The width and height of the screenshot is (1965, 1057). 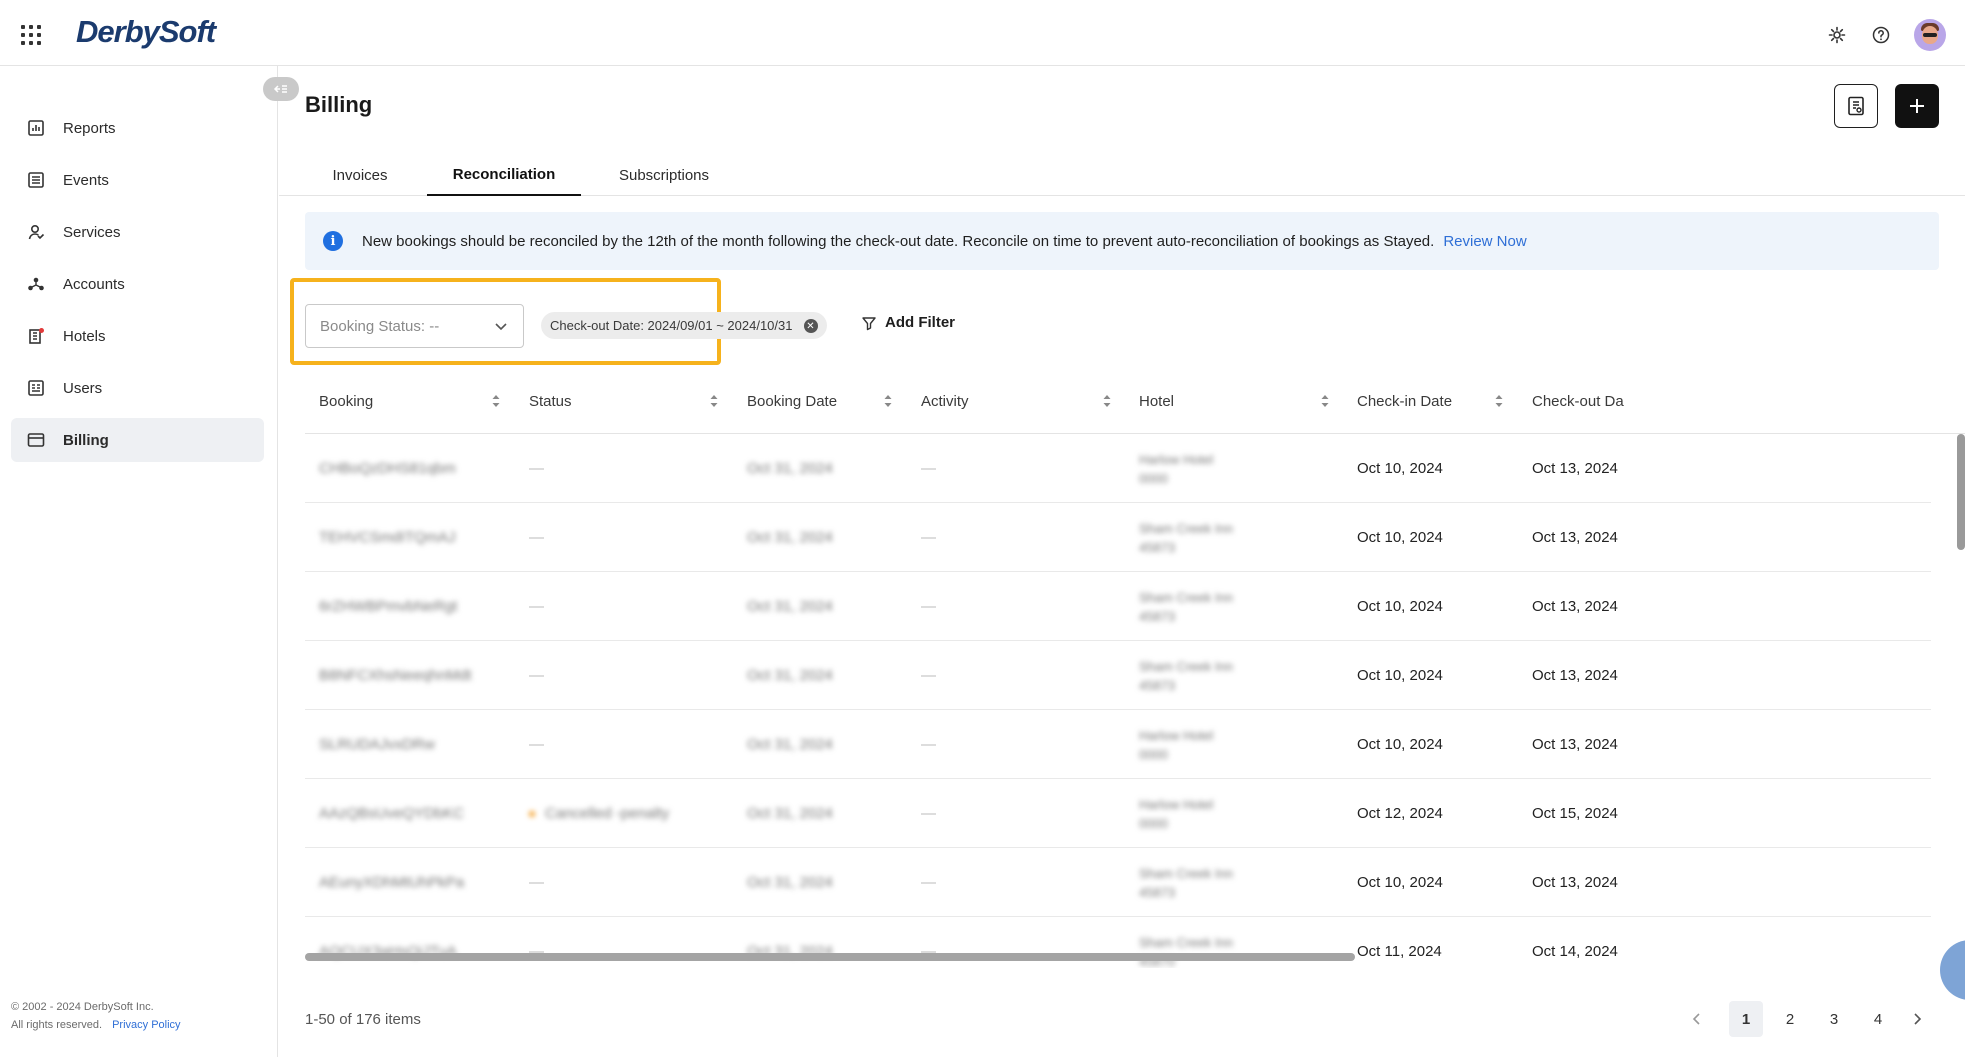 I want to click on accounts-icon, so click(x=36, y=284).